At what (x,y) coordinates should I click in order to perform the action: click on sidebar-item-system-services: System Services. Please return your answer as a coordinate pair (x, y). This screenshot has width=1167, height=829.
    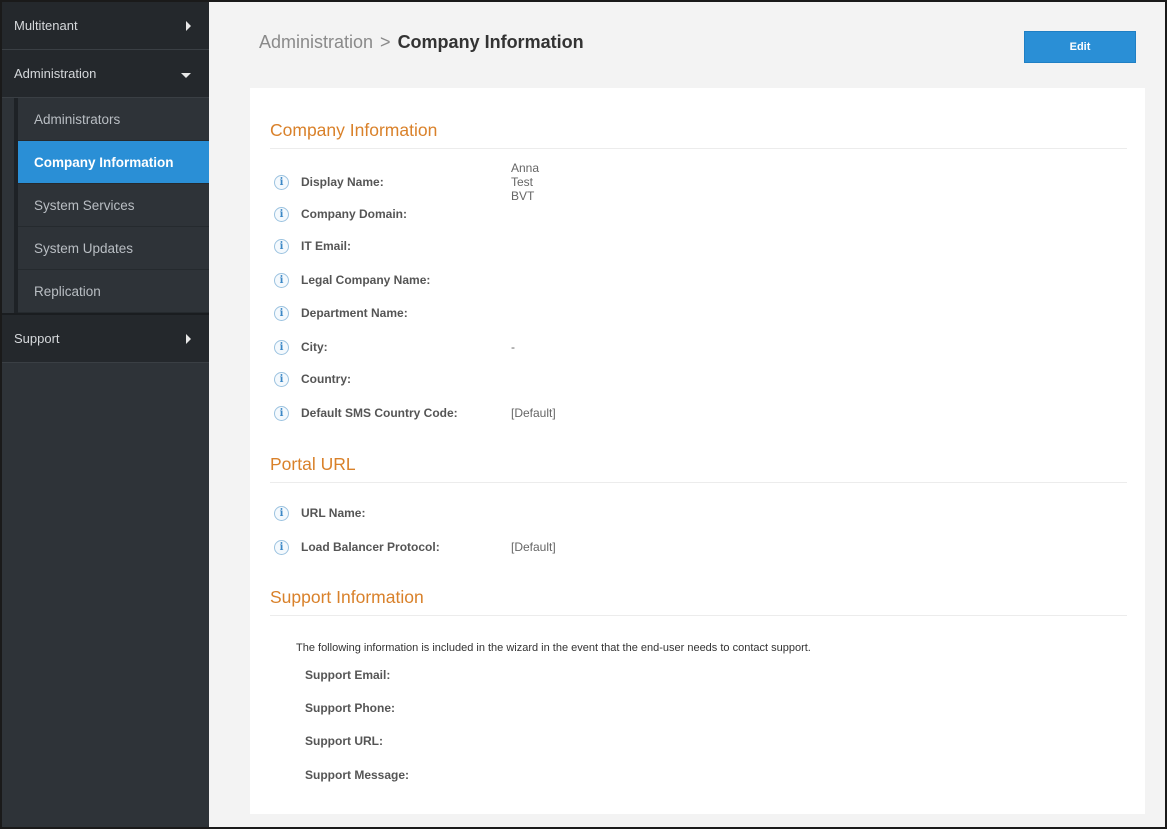
    Looking at the image, I should click on (113, 205).